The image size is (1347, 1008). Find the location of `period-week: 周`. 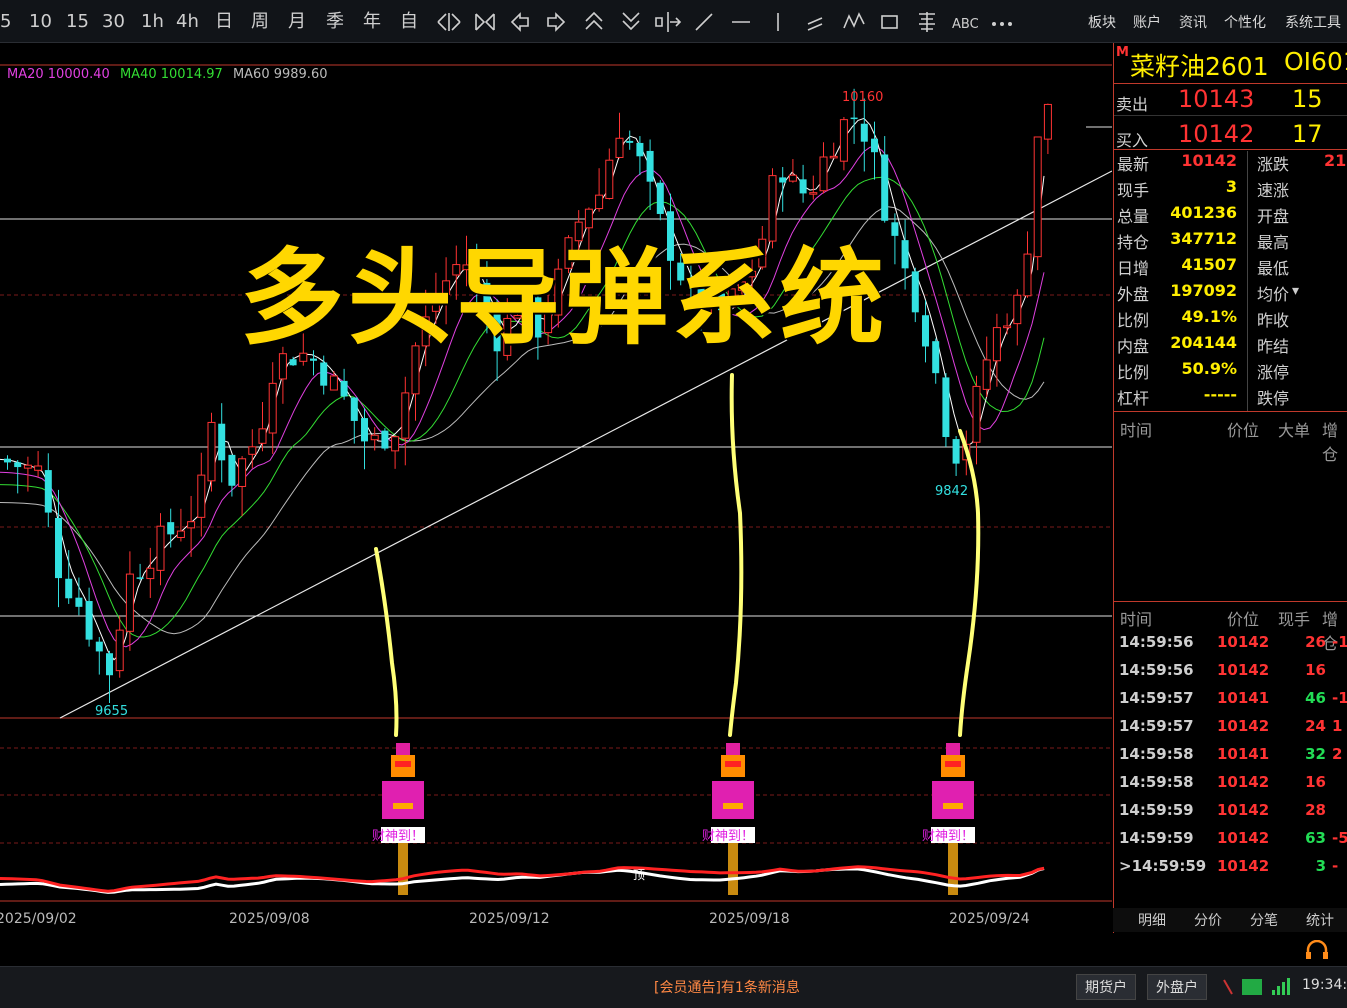

period-week: 周 is located at coordinates (260, 22).